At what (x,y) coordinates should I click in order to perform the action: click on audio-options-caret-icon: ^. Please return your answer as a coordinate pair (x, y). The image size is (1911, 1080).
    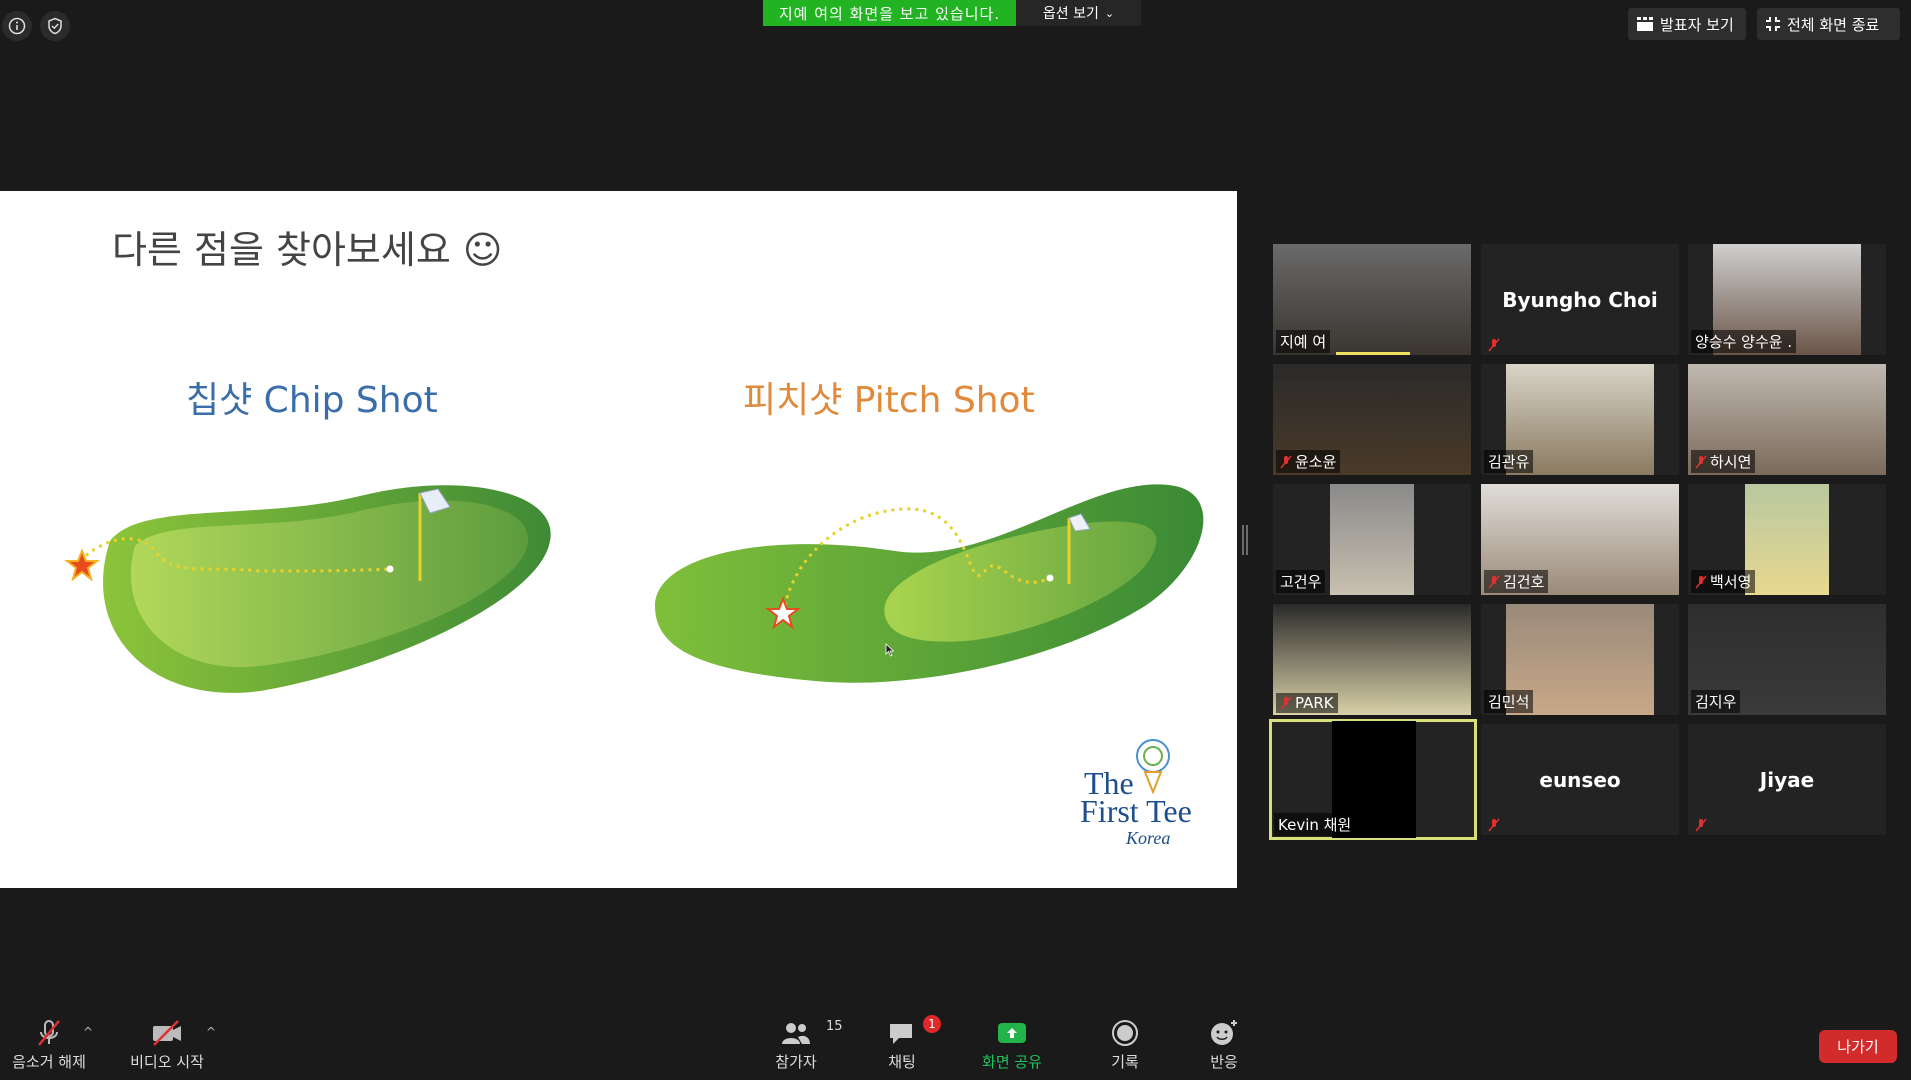
    Looking at the image, I should click on (88, 1032).